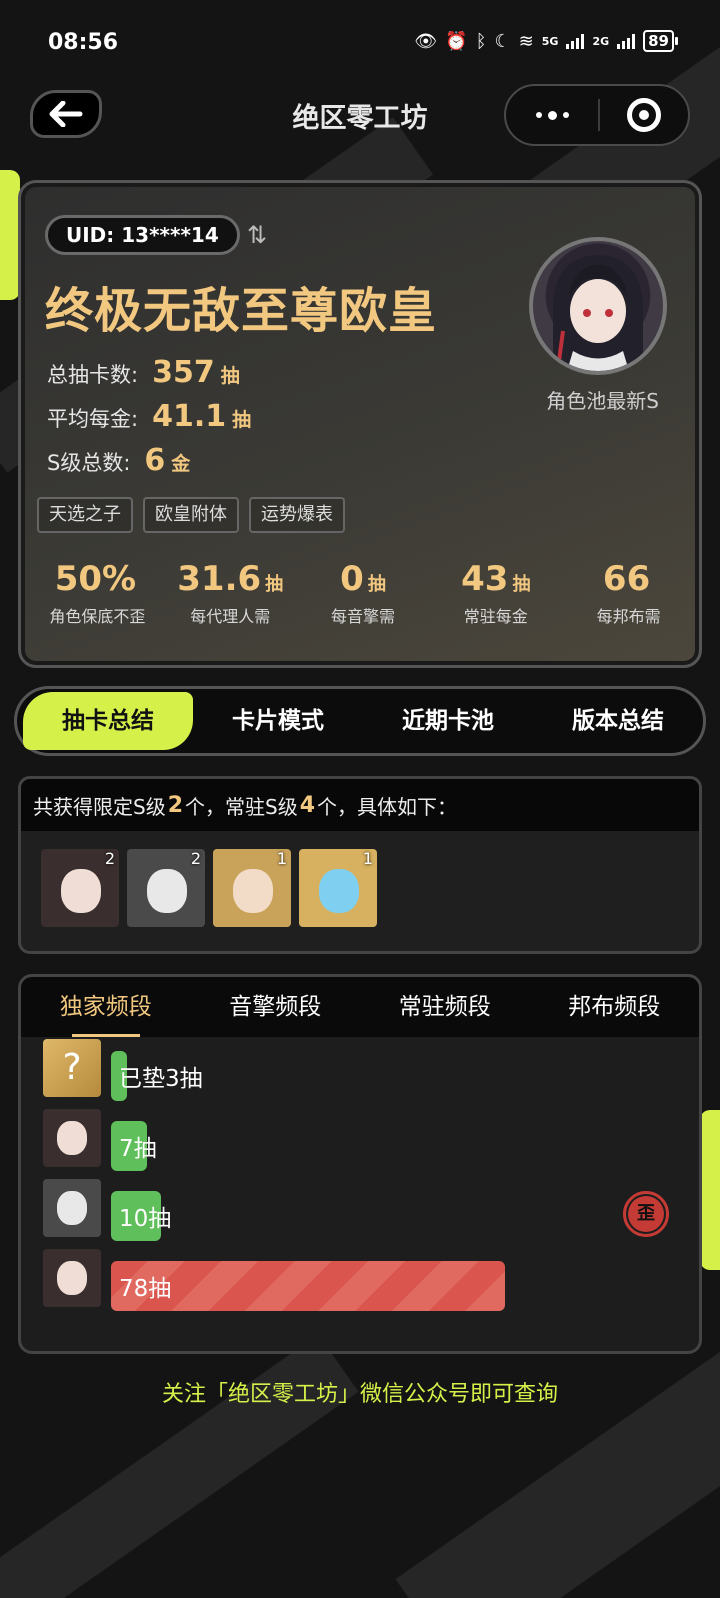 This screenshot has height=1598, width=720. I want to click on app-header: 绝区零工坊, so click(360, 114).